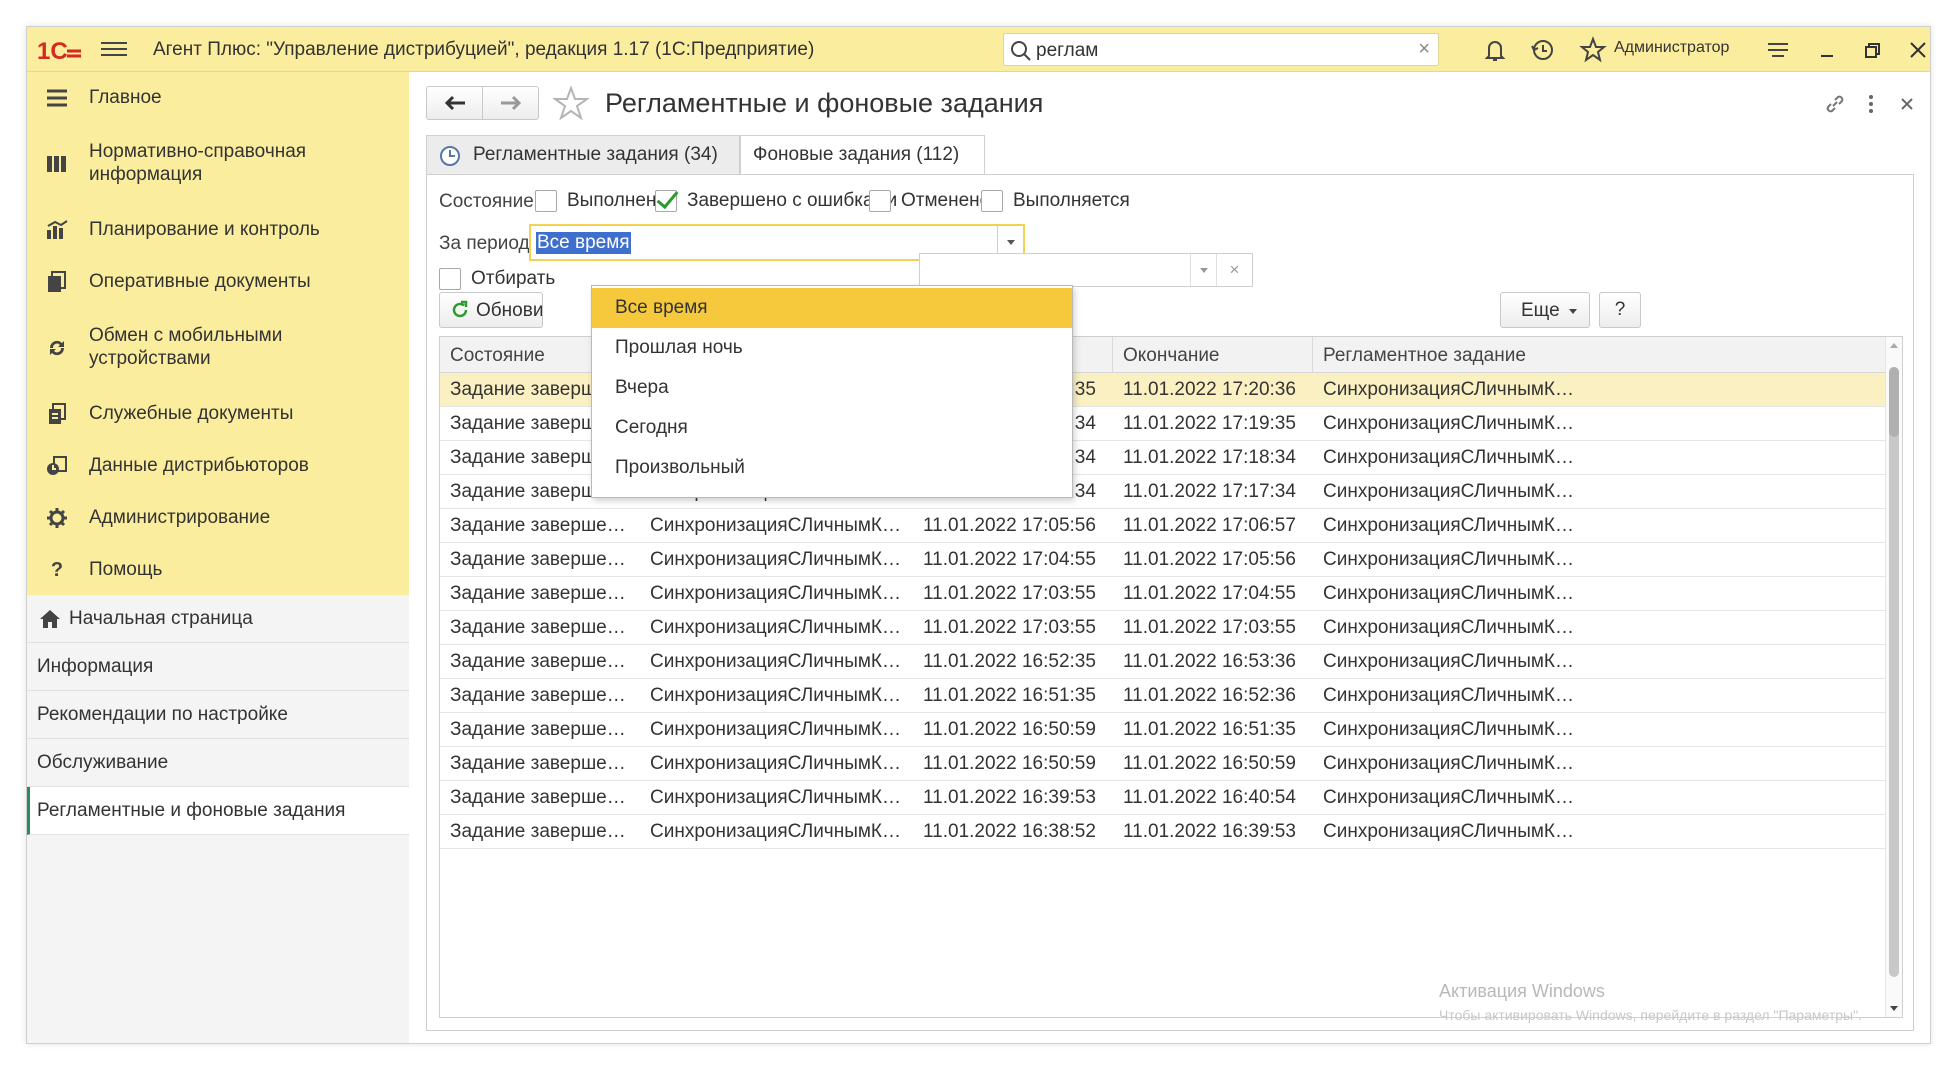 The width and height of the screenshot is (1957, 1068). What do you see at coordinates (218, 763) in the screenshot?
I see `nav-maintenance: Обслуживание` at bounding box center [218, 763].